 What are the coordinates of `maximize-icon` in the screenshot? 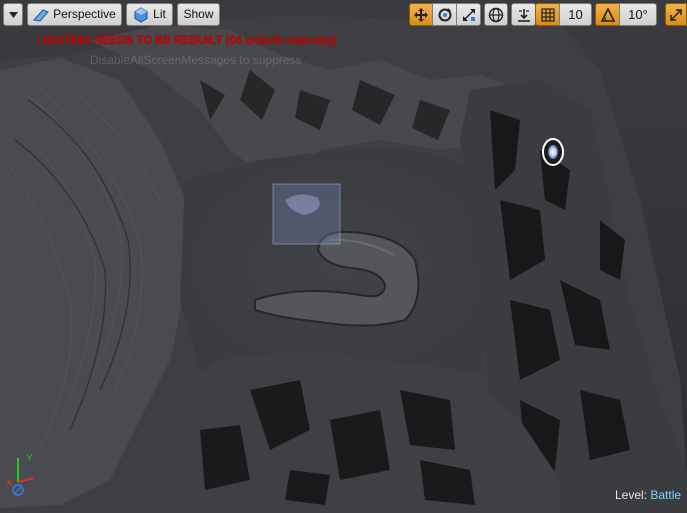 It's located at (676, 14).